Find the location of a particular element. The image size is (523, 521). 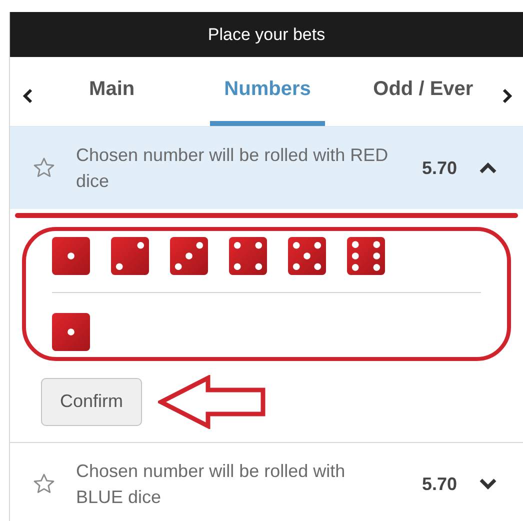

tab: Main is located at coordinates (112, 91).